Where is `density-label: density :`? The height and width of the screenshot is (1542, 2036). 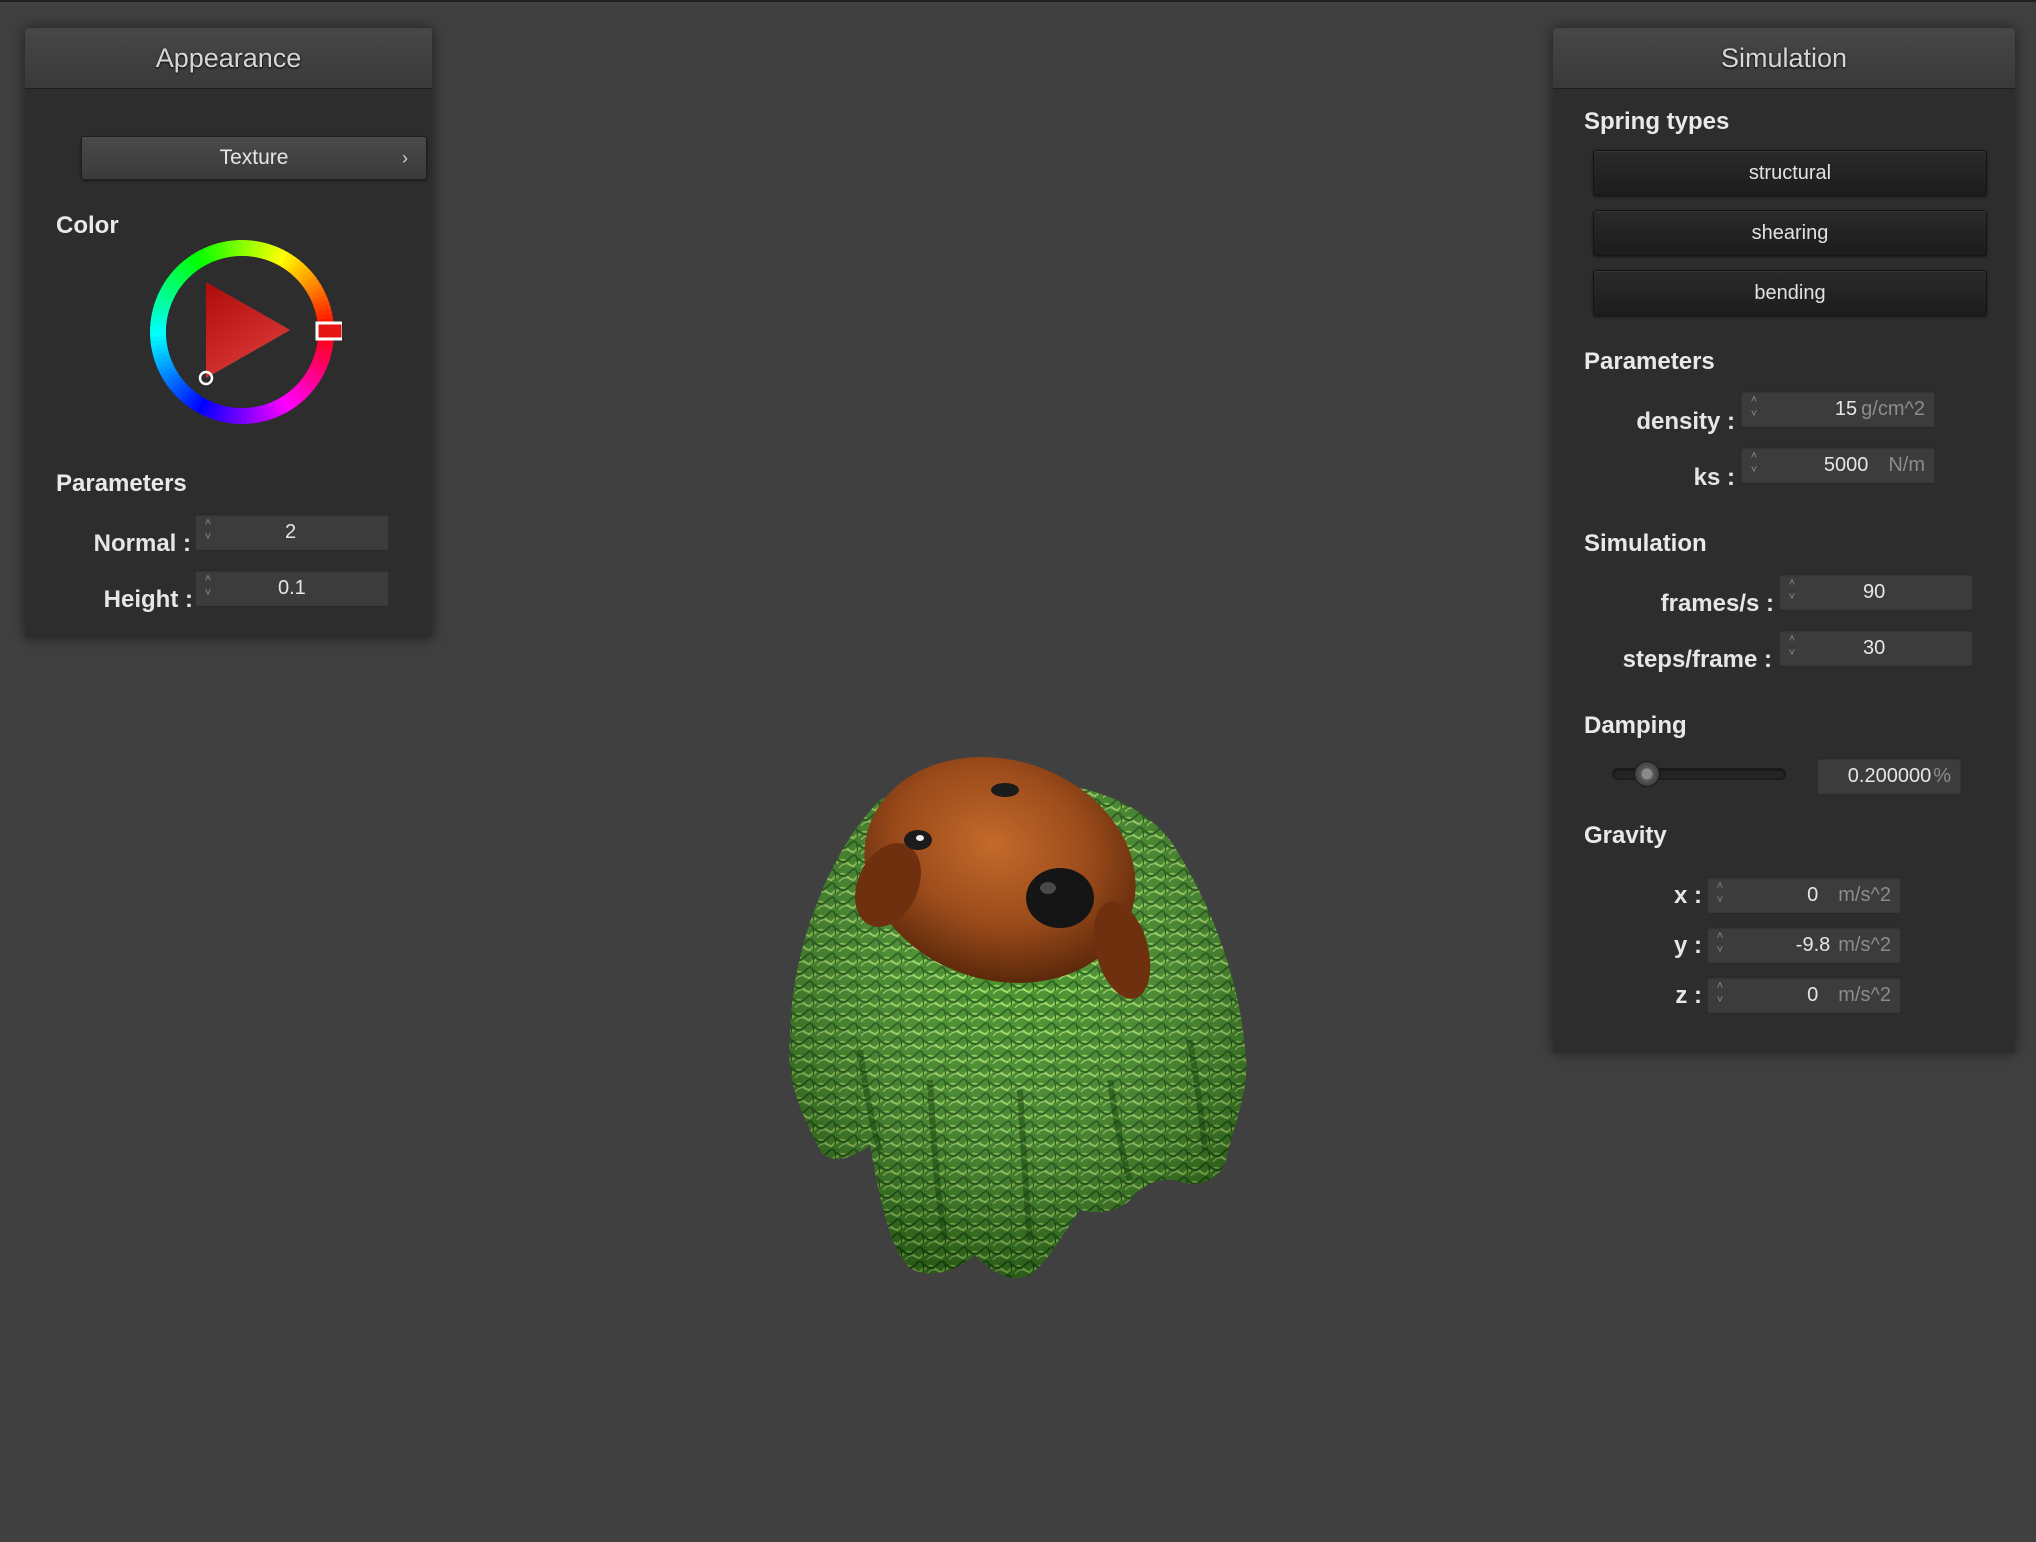
density-label: density : is located at coordinates (1685, 421).